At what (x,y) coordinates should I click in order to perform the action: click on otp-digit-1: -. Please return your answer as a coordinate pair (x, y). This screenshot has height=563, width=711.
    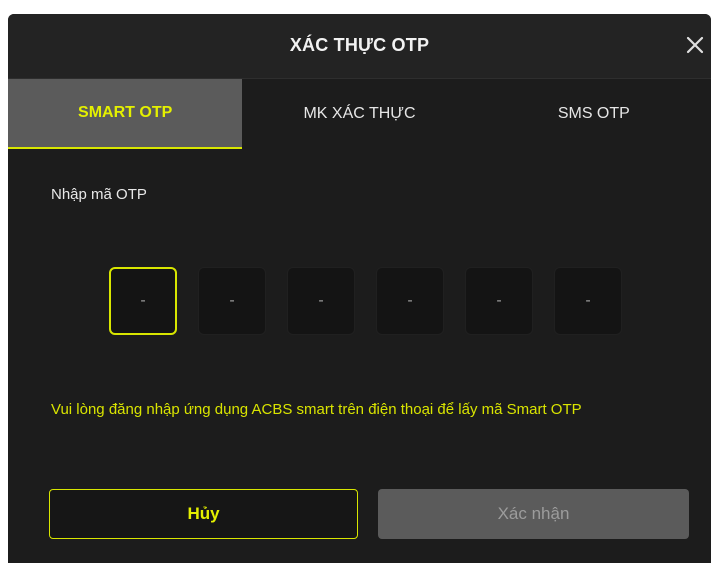
    Looking at the image, I should click on (143, 301).